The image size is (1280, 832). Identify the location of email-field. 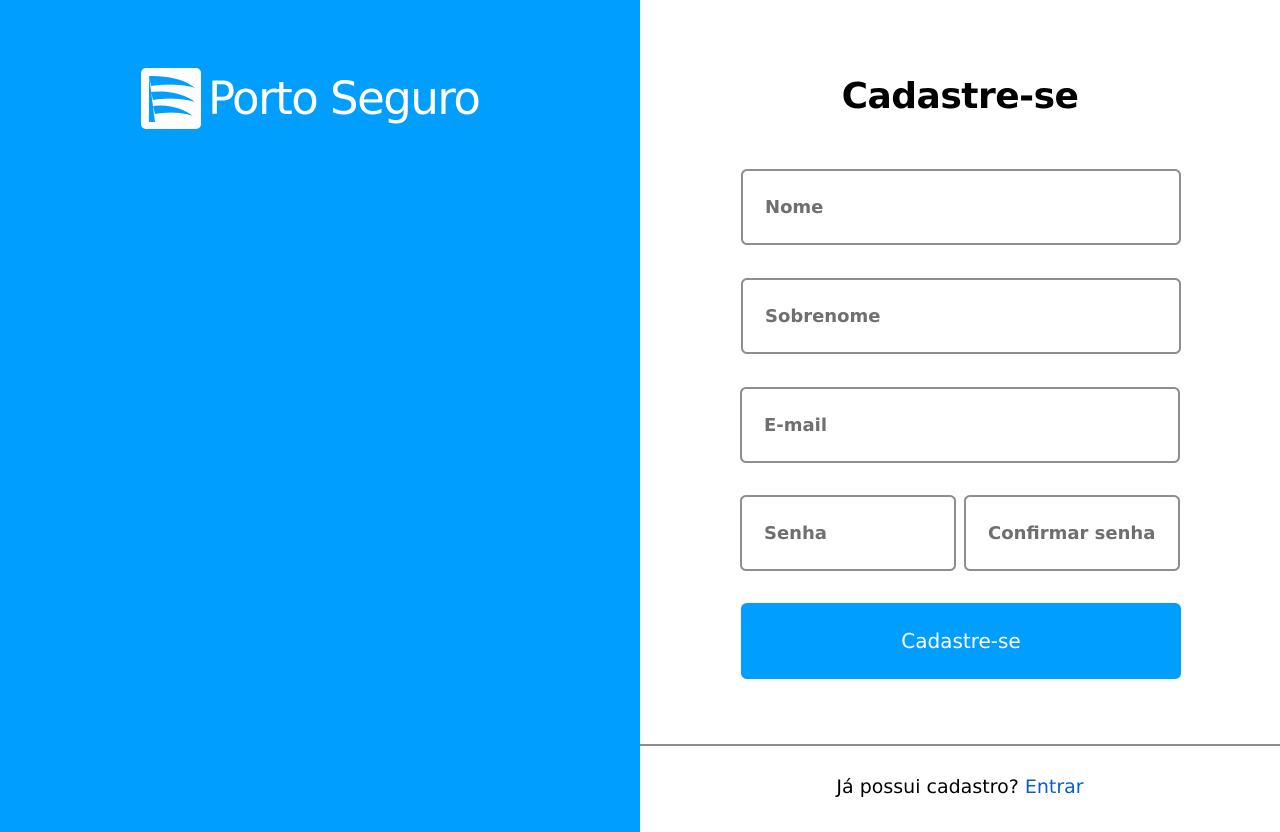
(960, 425).